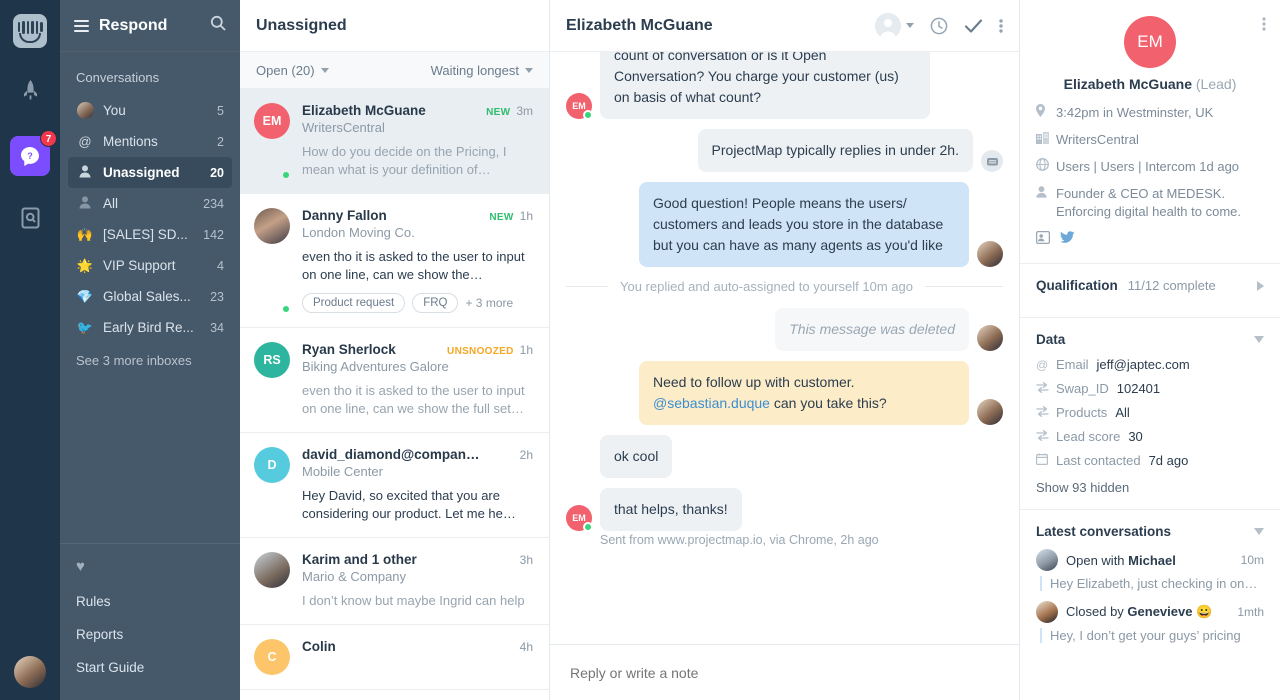 Image resolution: width=1280 pixels, height=700 pixels. What do you see at coordinates (150, 601) in the screenshot?
I see `nav-footer-item-rules: Rules` at bounding box center [150, 601].